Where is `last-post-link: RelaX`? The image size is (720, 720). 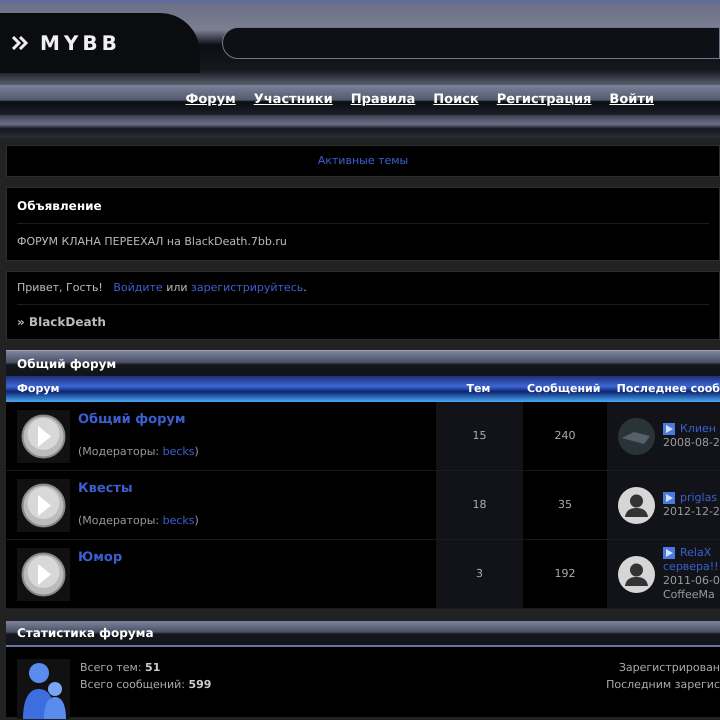
last-post-link: RelaX is located at coordinates (696, 553).